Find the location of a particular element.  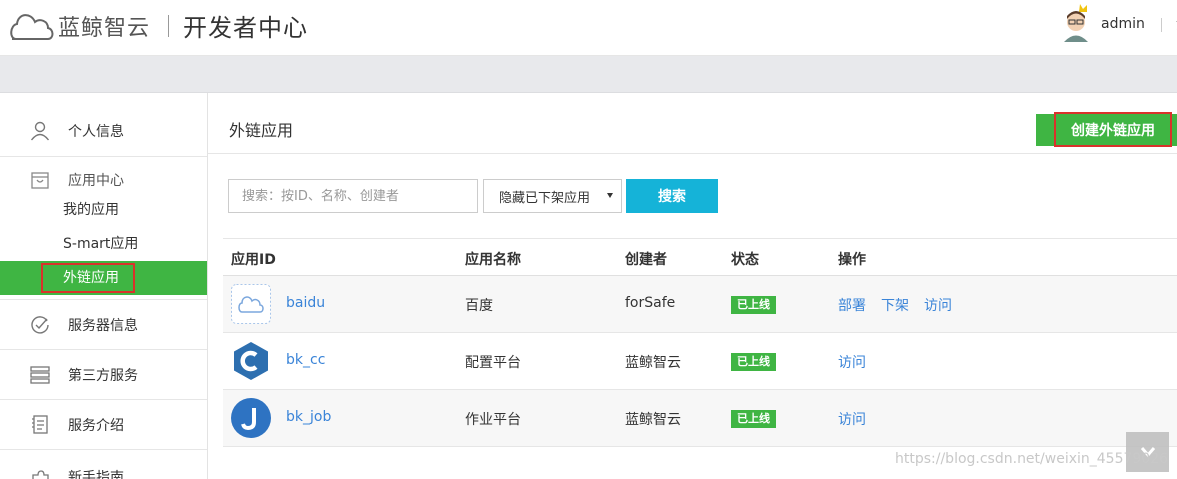

select-value: 隐藏已下架应用 is located at coordinates (545, 198).